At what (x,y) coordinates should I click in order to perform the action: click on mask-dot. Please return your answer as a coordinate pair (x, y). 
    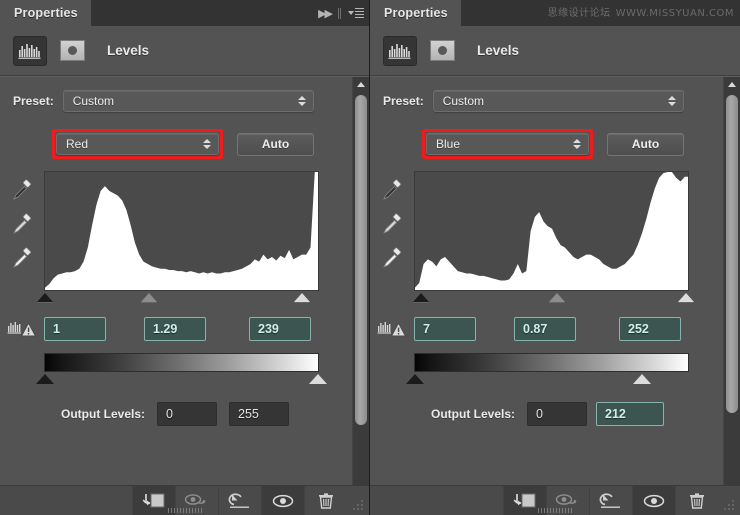
    Looking at the image, I should click on (442, 50).